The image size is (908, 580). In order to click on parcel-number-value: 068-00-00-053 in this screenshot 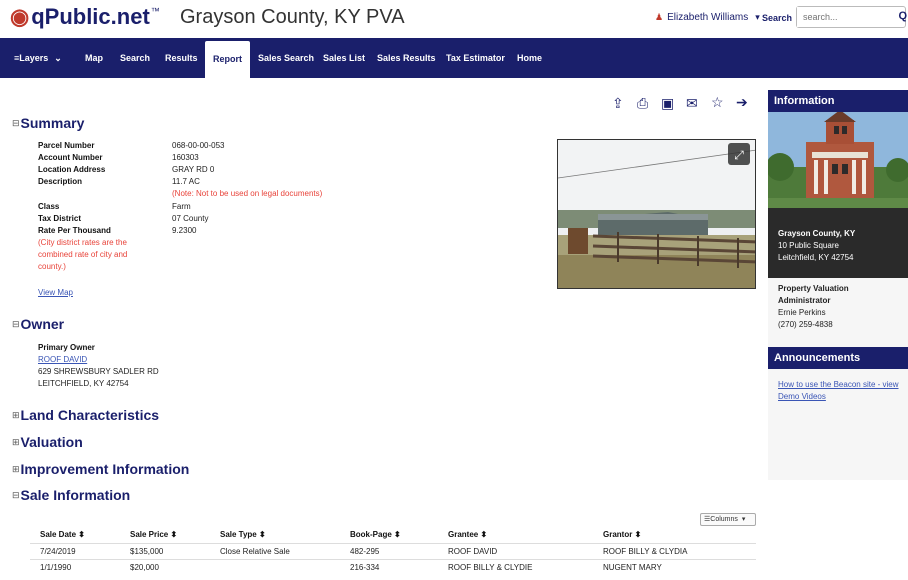, I will do `click(198, 145)`.